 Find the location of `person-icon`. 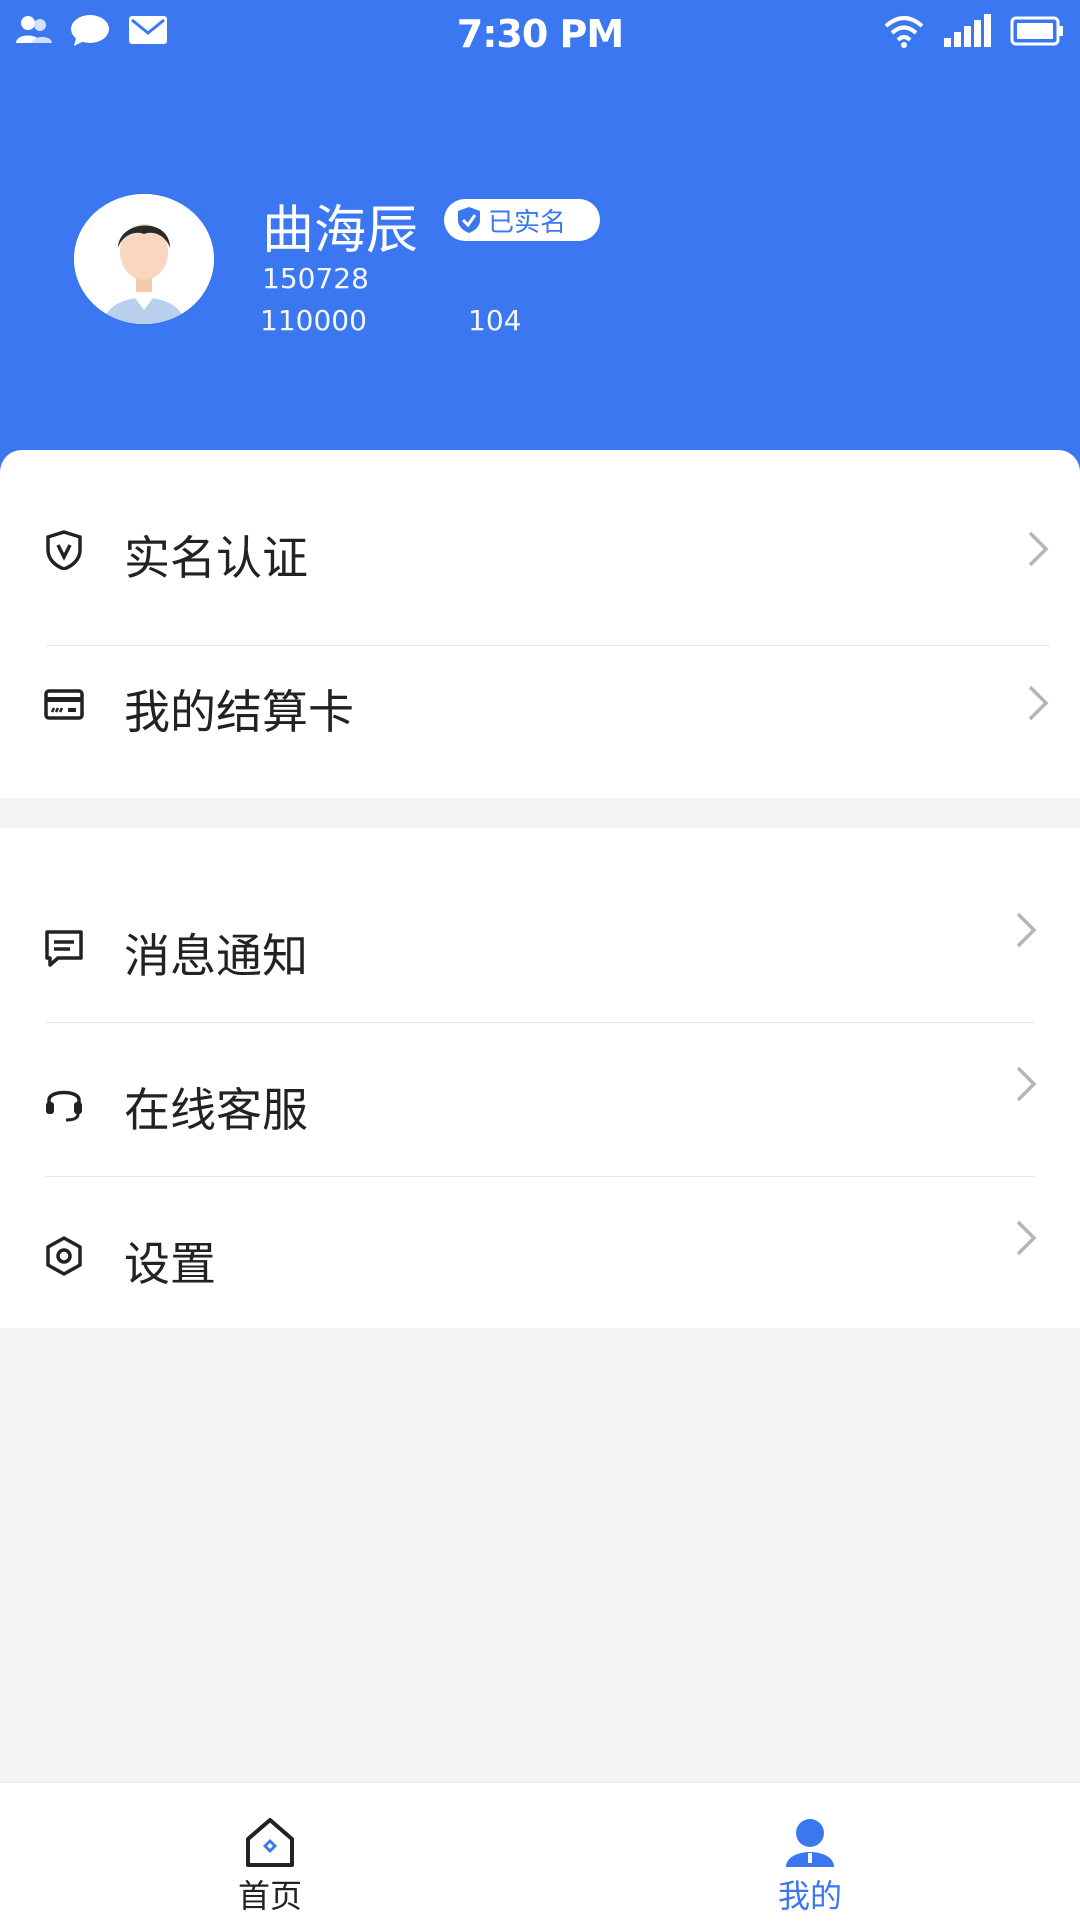

person-icon is located at coordinates (810, 1843).